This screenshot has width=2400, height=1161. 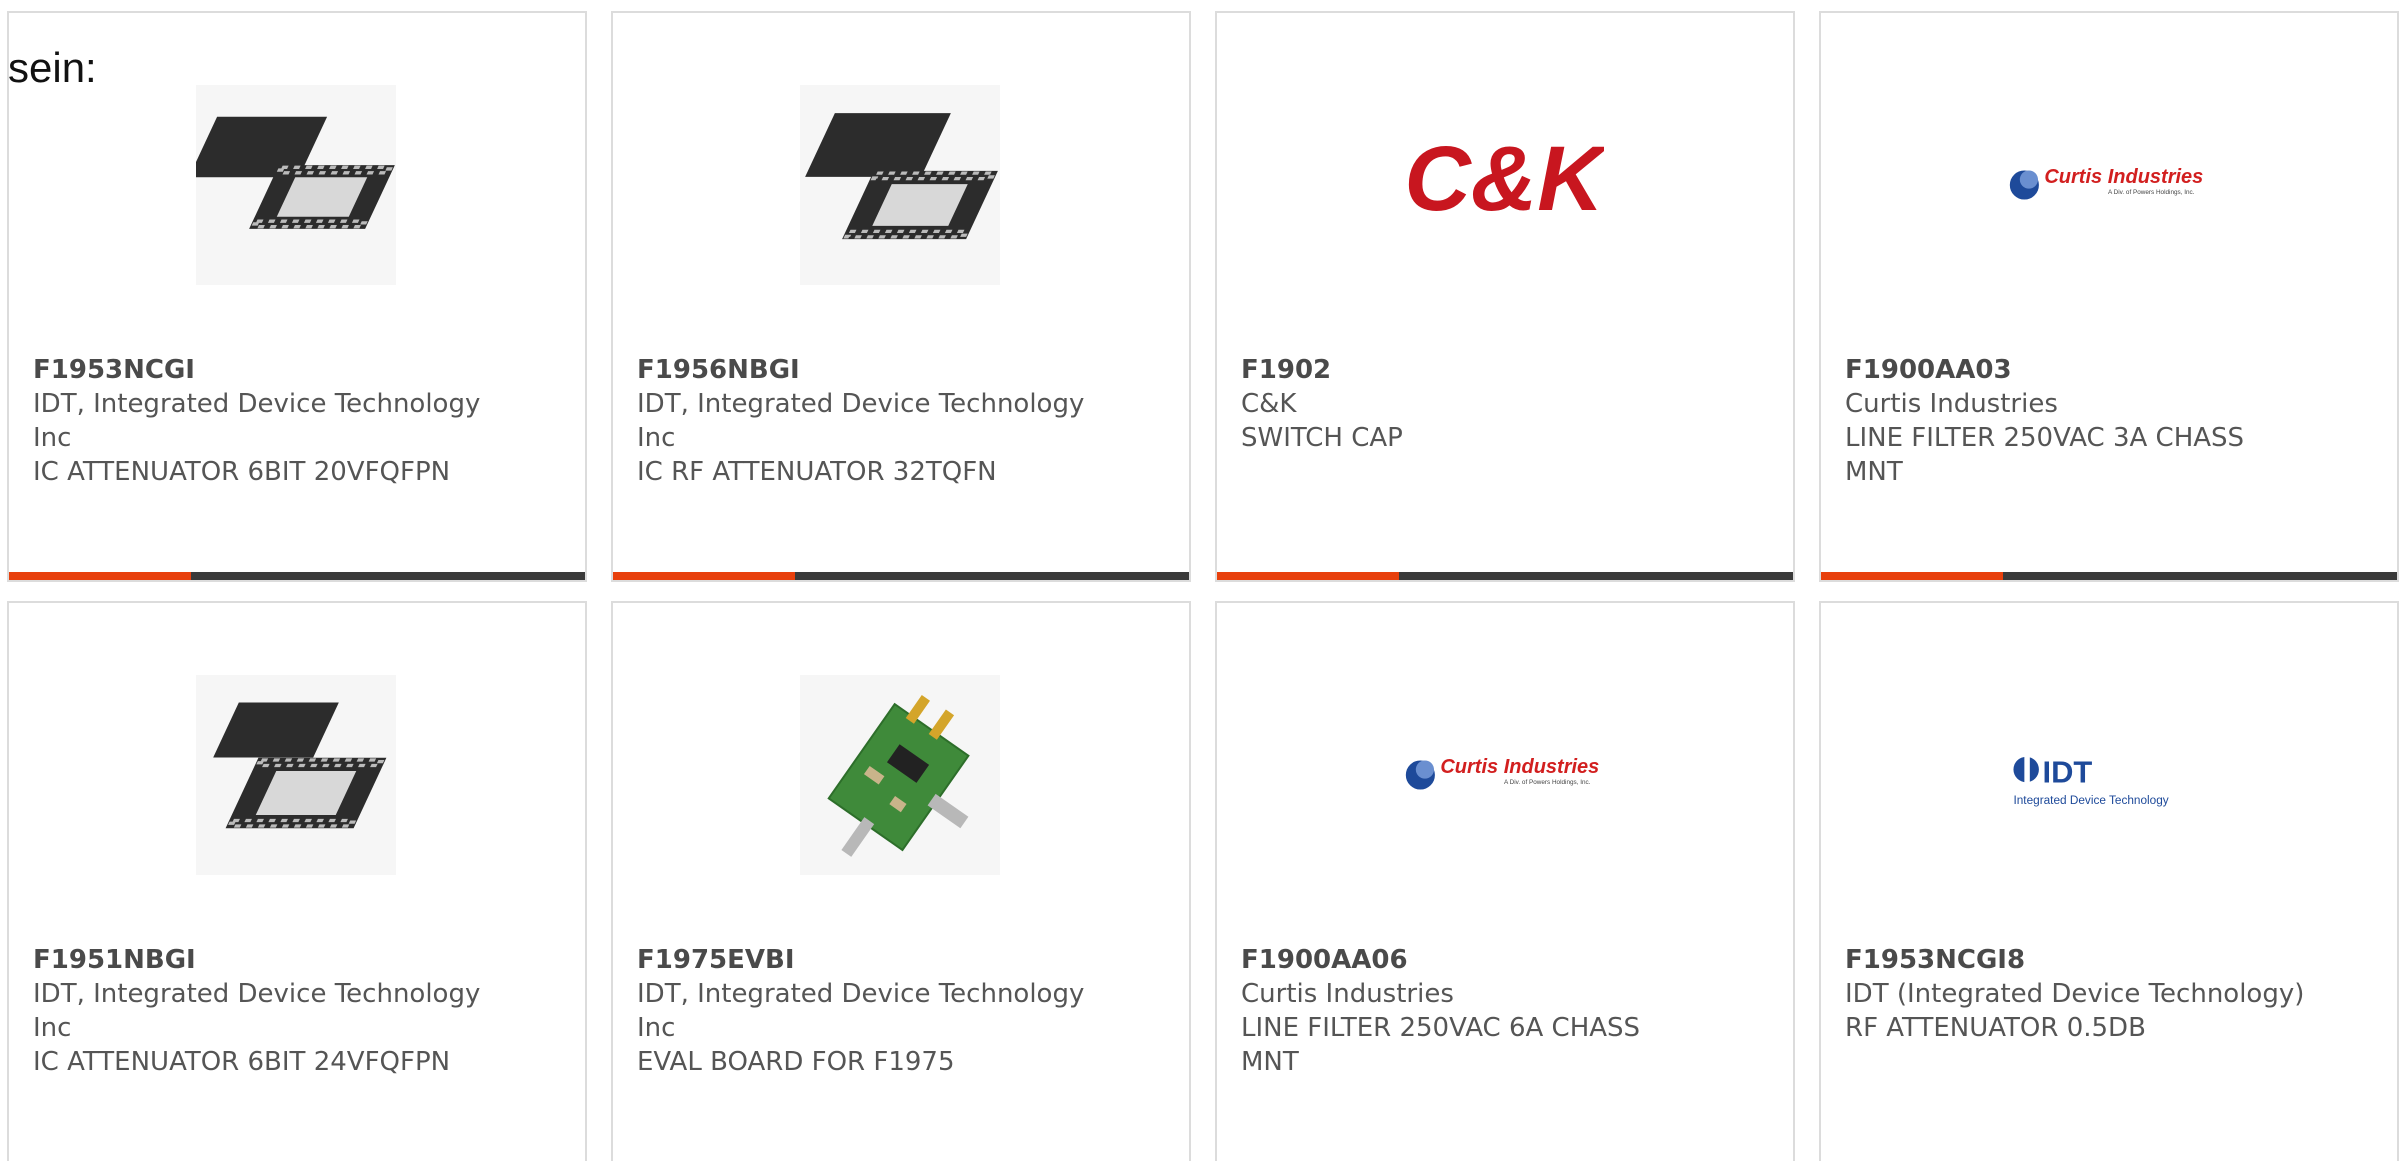 What do you see at coordinates (1471, 370) in the screenshot?
I see `part-number: F1902` at bounding box center [1471, 370].